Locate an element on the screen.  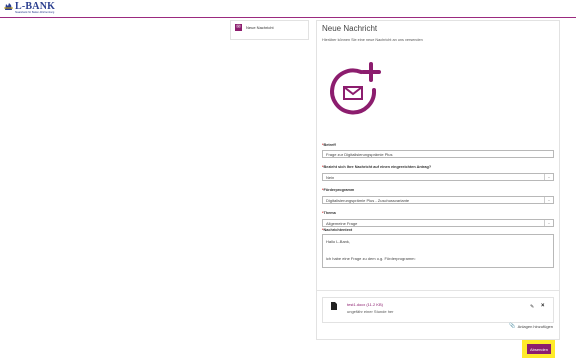
send-highlight: Absenden is located at coordinates (538, 349).